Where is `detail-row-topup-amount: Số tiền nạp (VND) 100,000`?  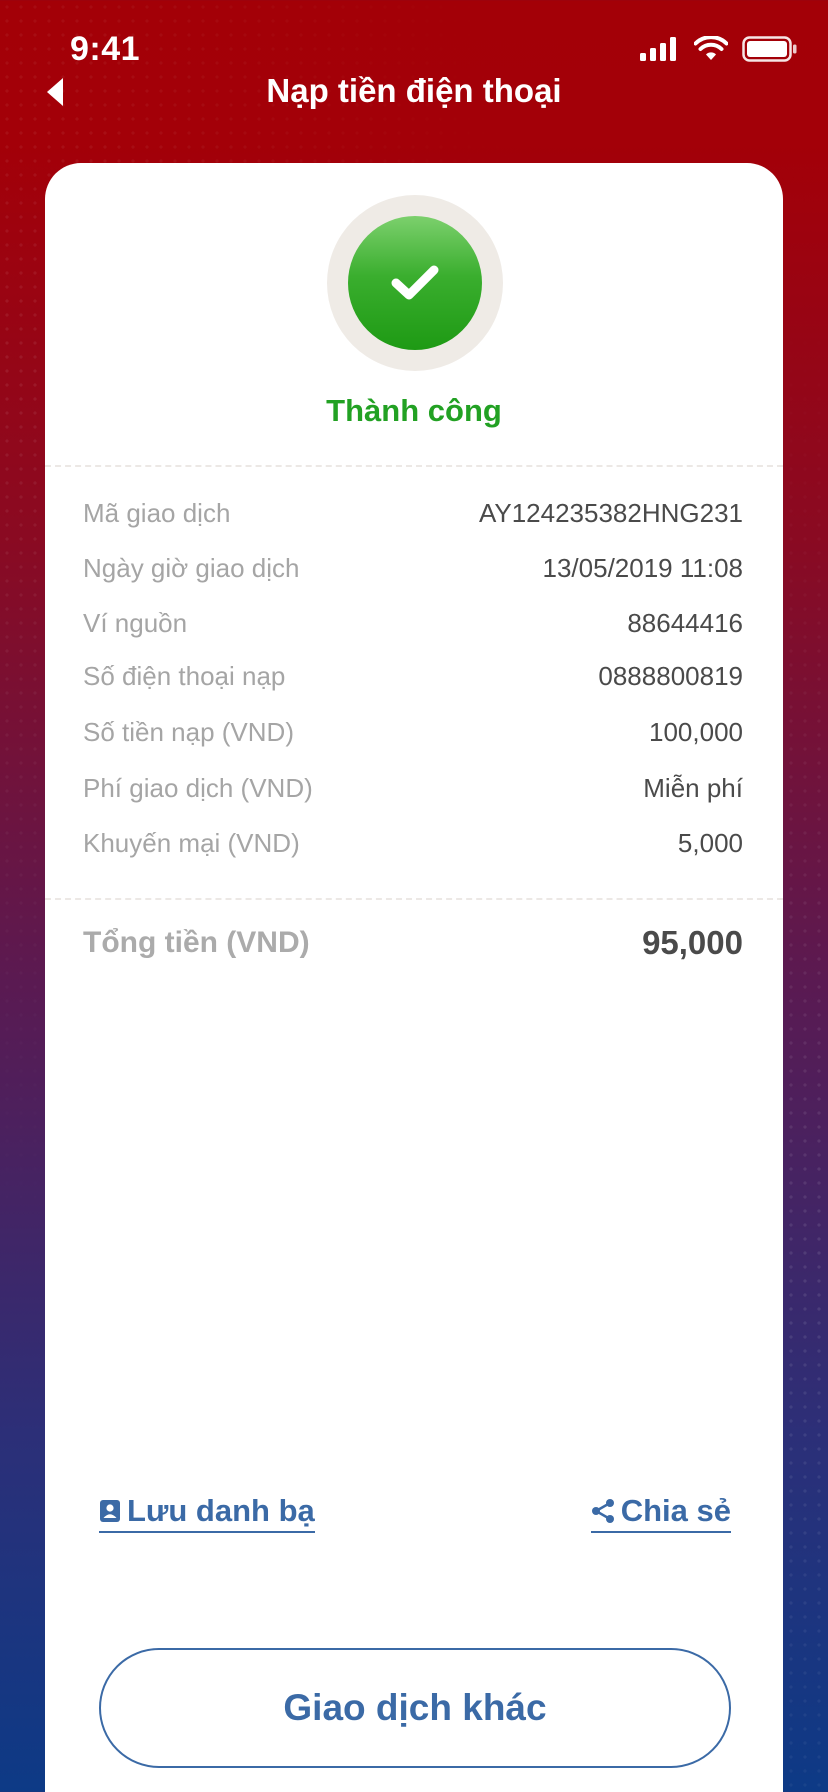
detail-row-topup-amount: Số tiền nạp (VND) 100,000 is located at coordinates (413, 732).